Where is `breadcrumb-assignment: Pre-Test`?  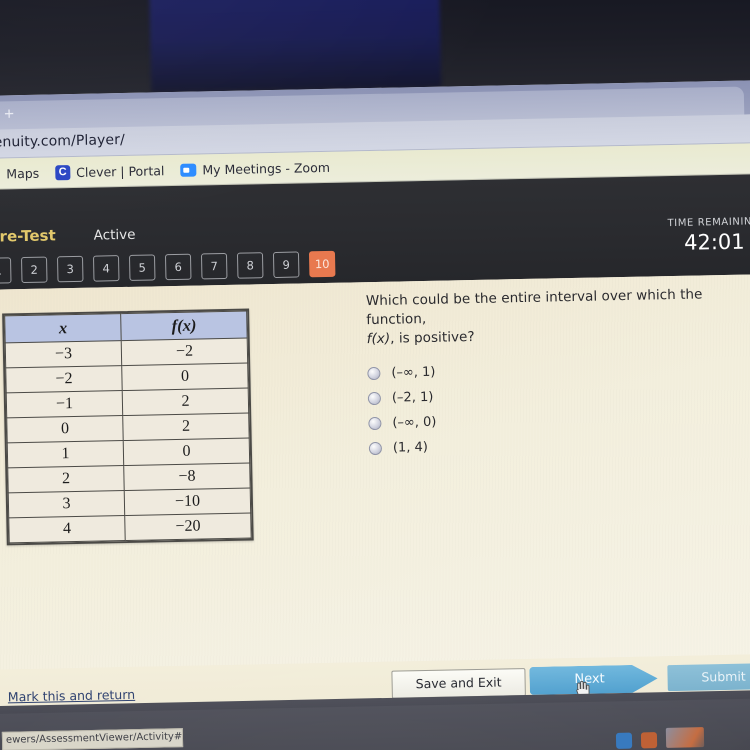 breadcrumb-assignment: Pre-Test is located at coordinates (28, 235).